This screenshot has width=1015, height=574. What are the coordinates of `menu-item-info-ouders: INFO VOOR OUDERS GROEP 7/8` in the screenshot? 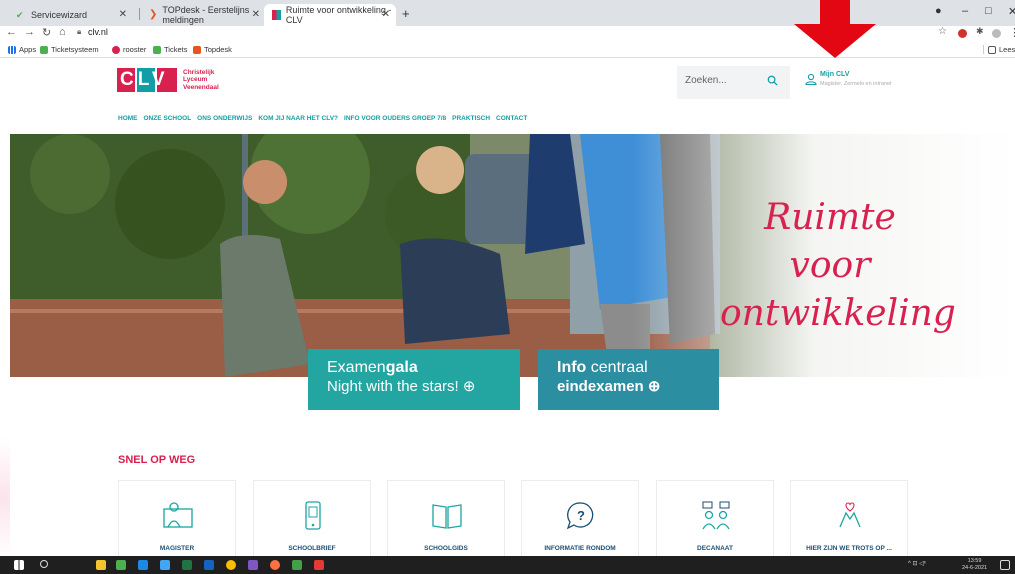 It's located at (395, 118).